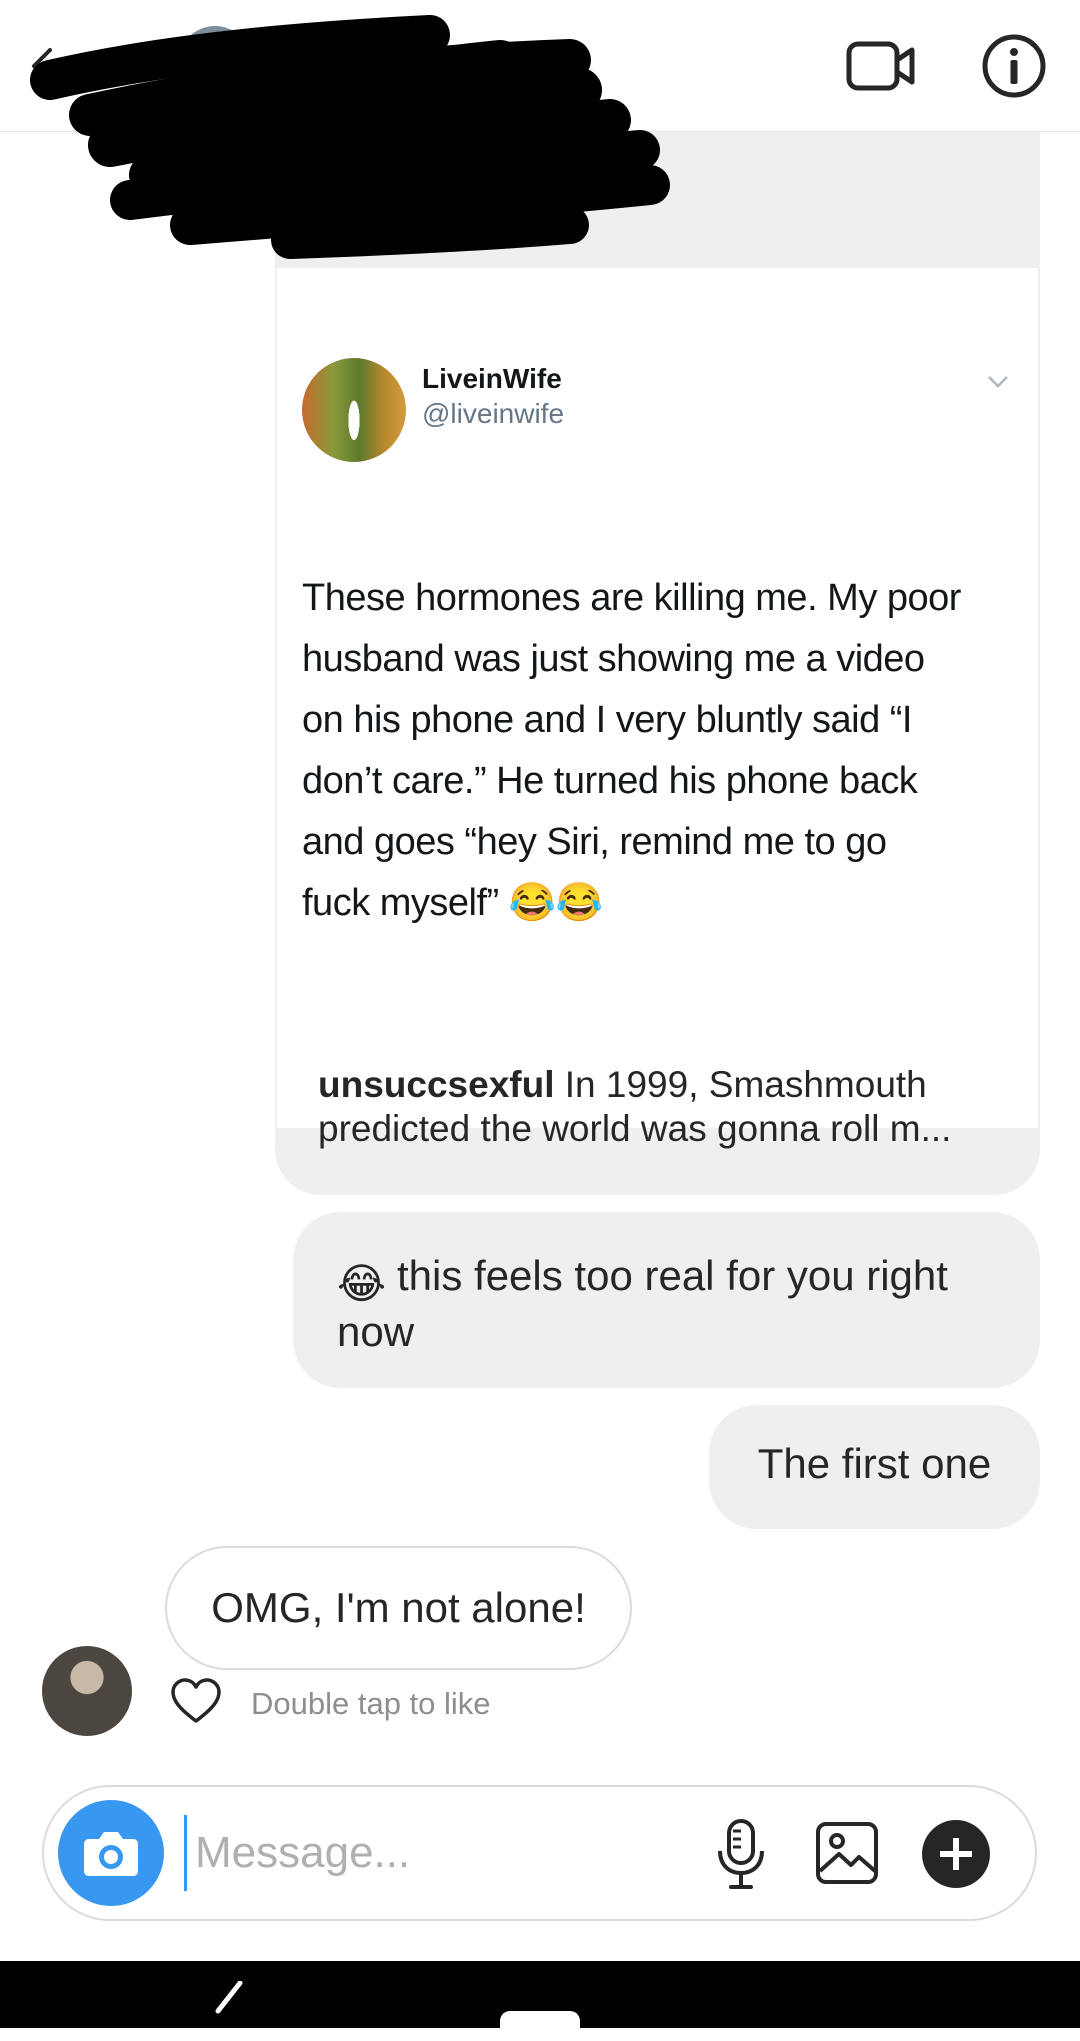  I want to click on system-nav-bar, so click(540, 2001).